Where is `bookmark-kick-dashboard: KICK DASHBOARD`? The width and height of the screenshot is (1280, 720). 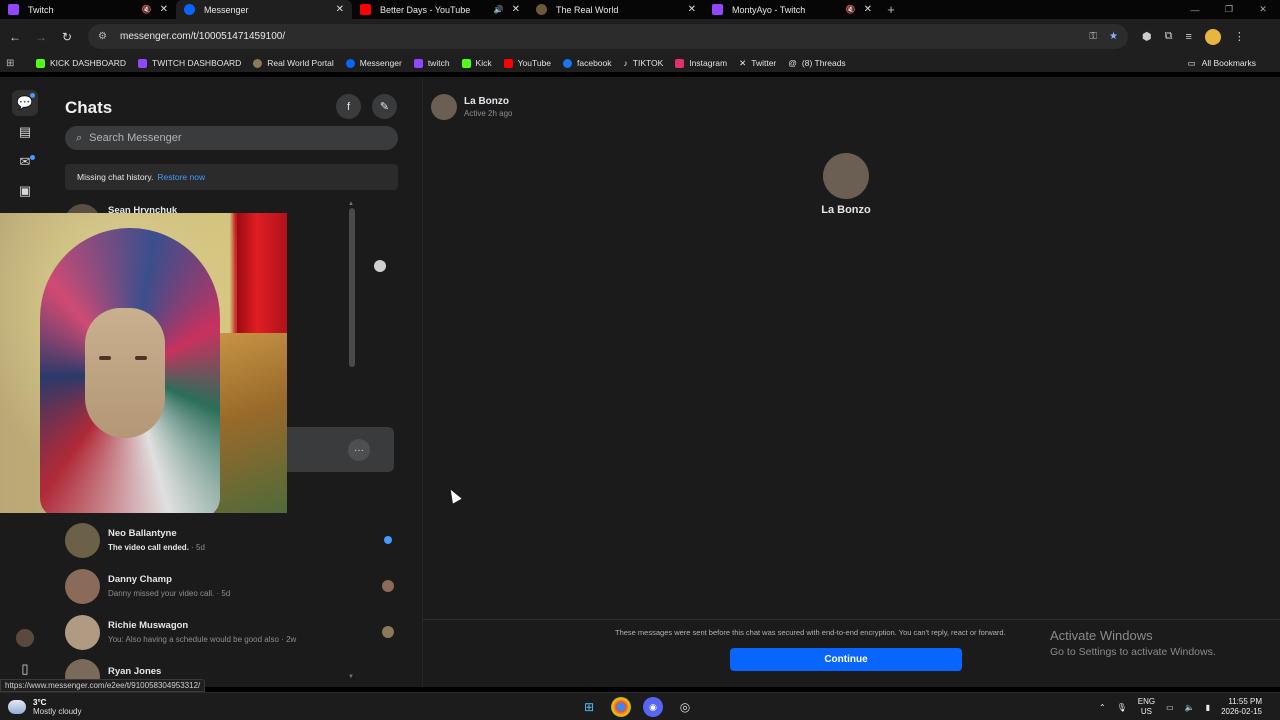 bookmark-kick-dashboard: KICK DASHBOARD is located at coordinates (81, 63).